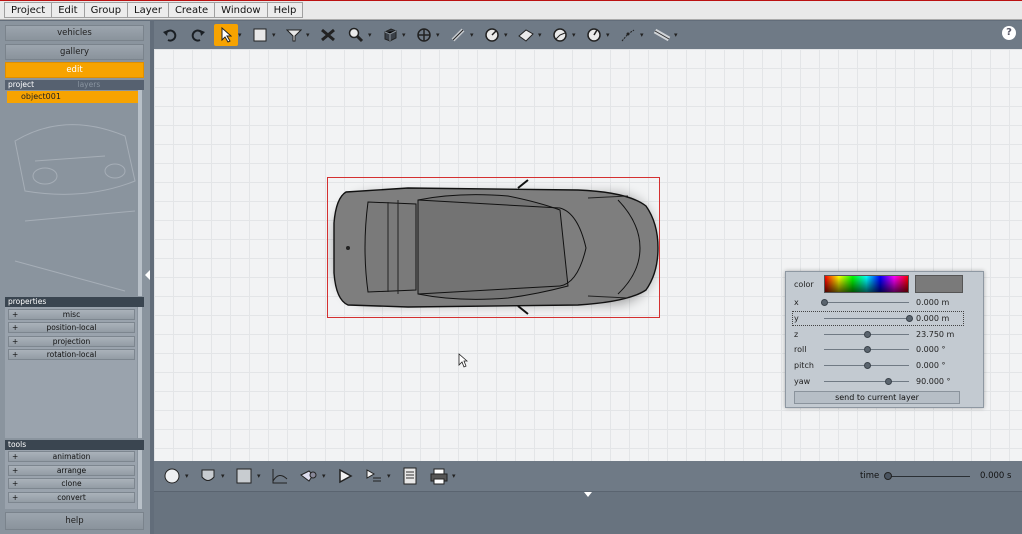  What do you see at coordinates (374, 476) in the screenshot?
I see `step-play-icon` at bounding box center [374, 476].